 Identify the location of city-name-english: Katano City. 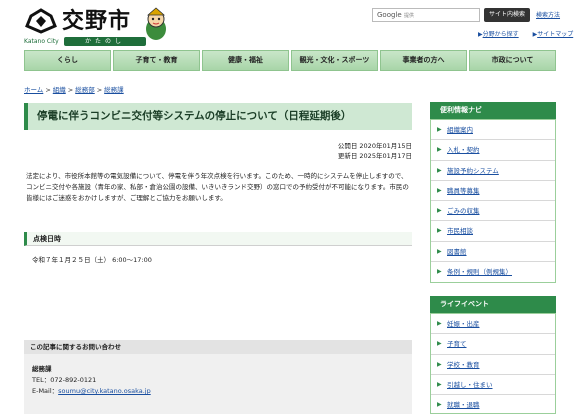
(41, 41).